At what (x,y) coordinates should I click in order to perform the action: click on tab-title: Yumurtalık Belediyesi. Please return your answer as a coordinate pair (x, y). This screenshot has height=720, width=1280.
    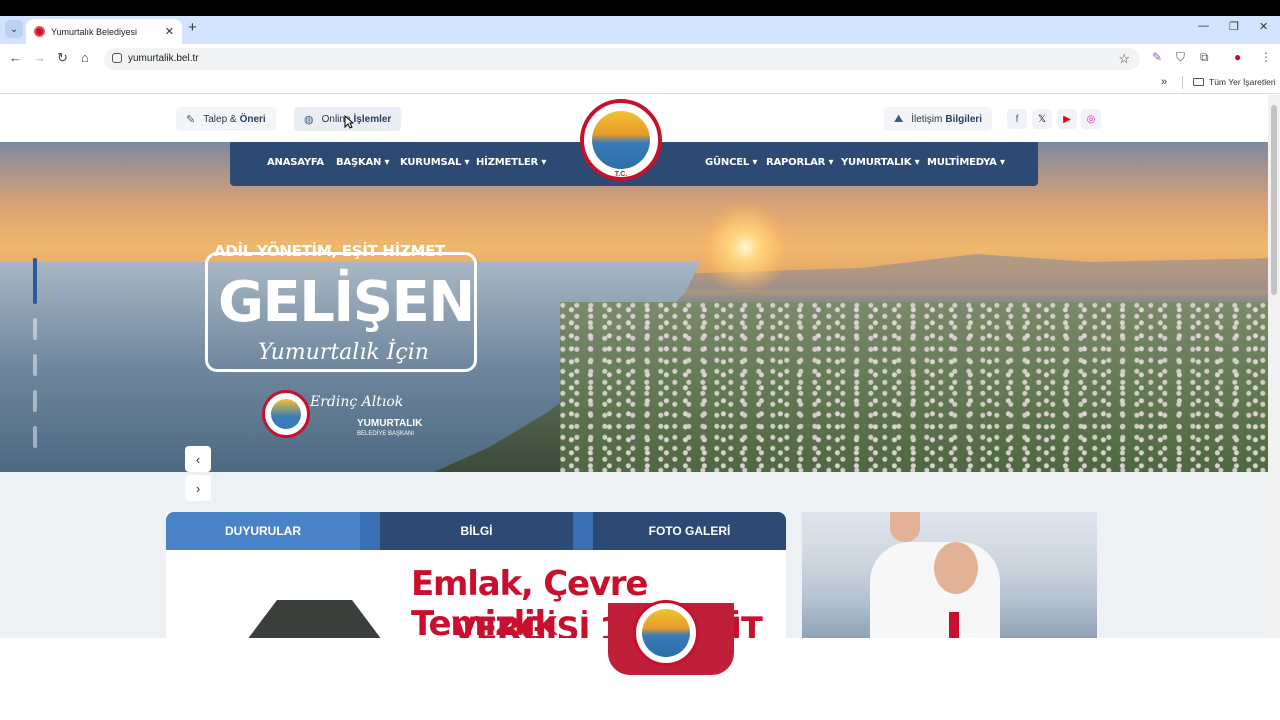
    Looking at the image, I should click on (94, 31).